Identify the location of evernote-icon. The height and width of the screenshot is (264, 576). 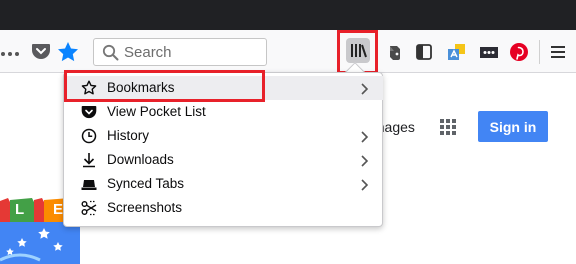
(395, 52).